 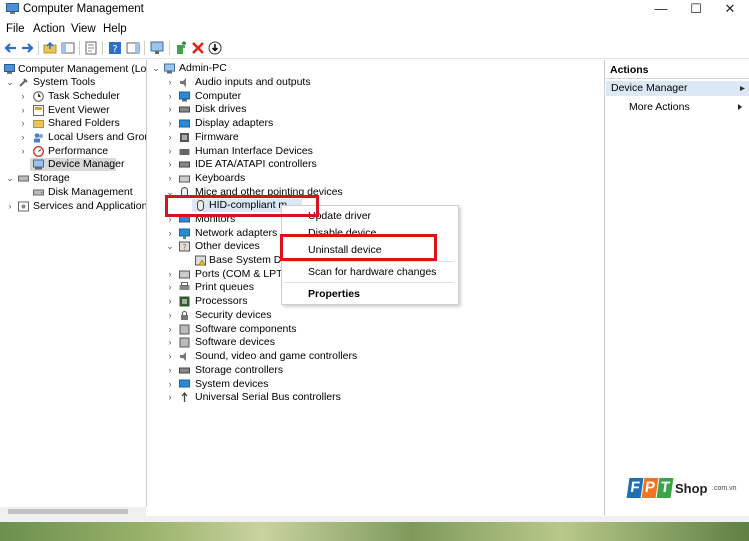 What do you see at coordinates (181, 48) in the screenshot?
I see `update-driver-icon` at bounding box center [181, 48].